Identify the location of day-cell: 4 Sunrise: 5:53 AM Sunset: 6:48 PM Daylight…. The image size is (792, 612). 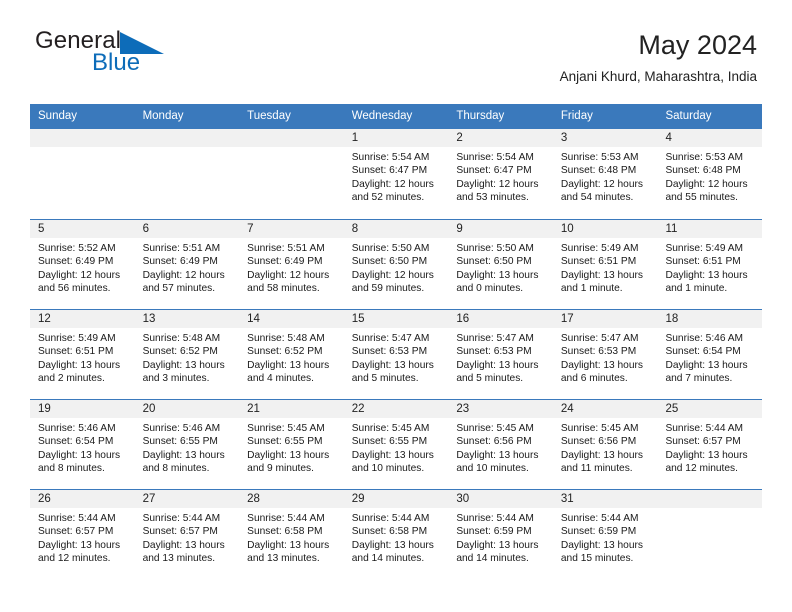
(710, 174).